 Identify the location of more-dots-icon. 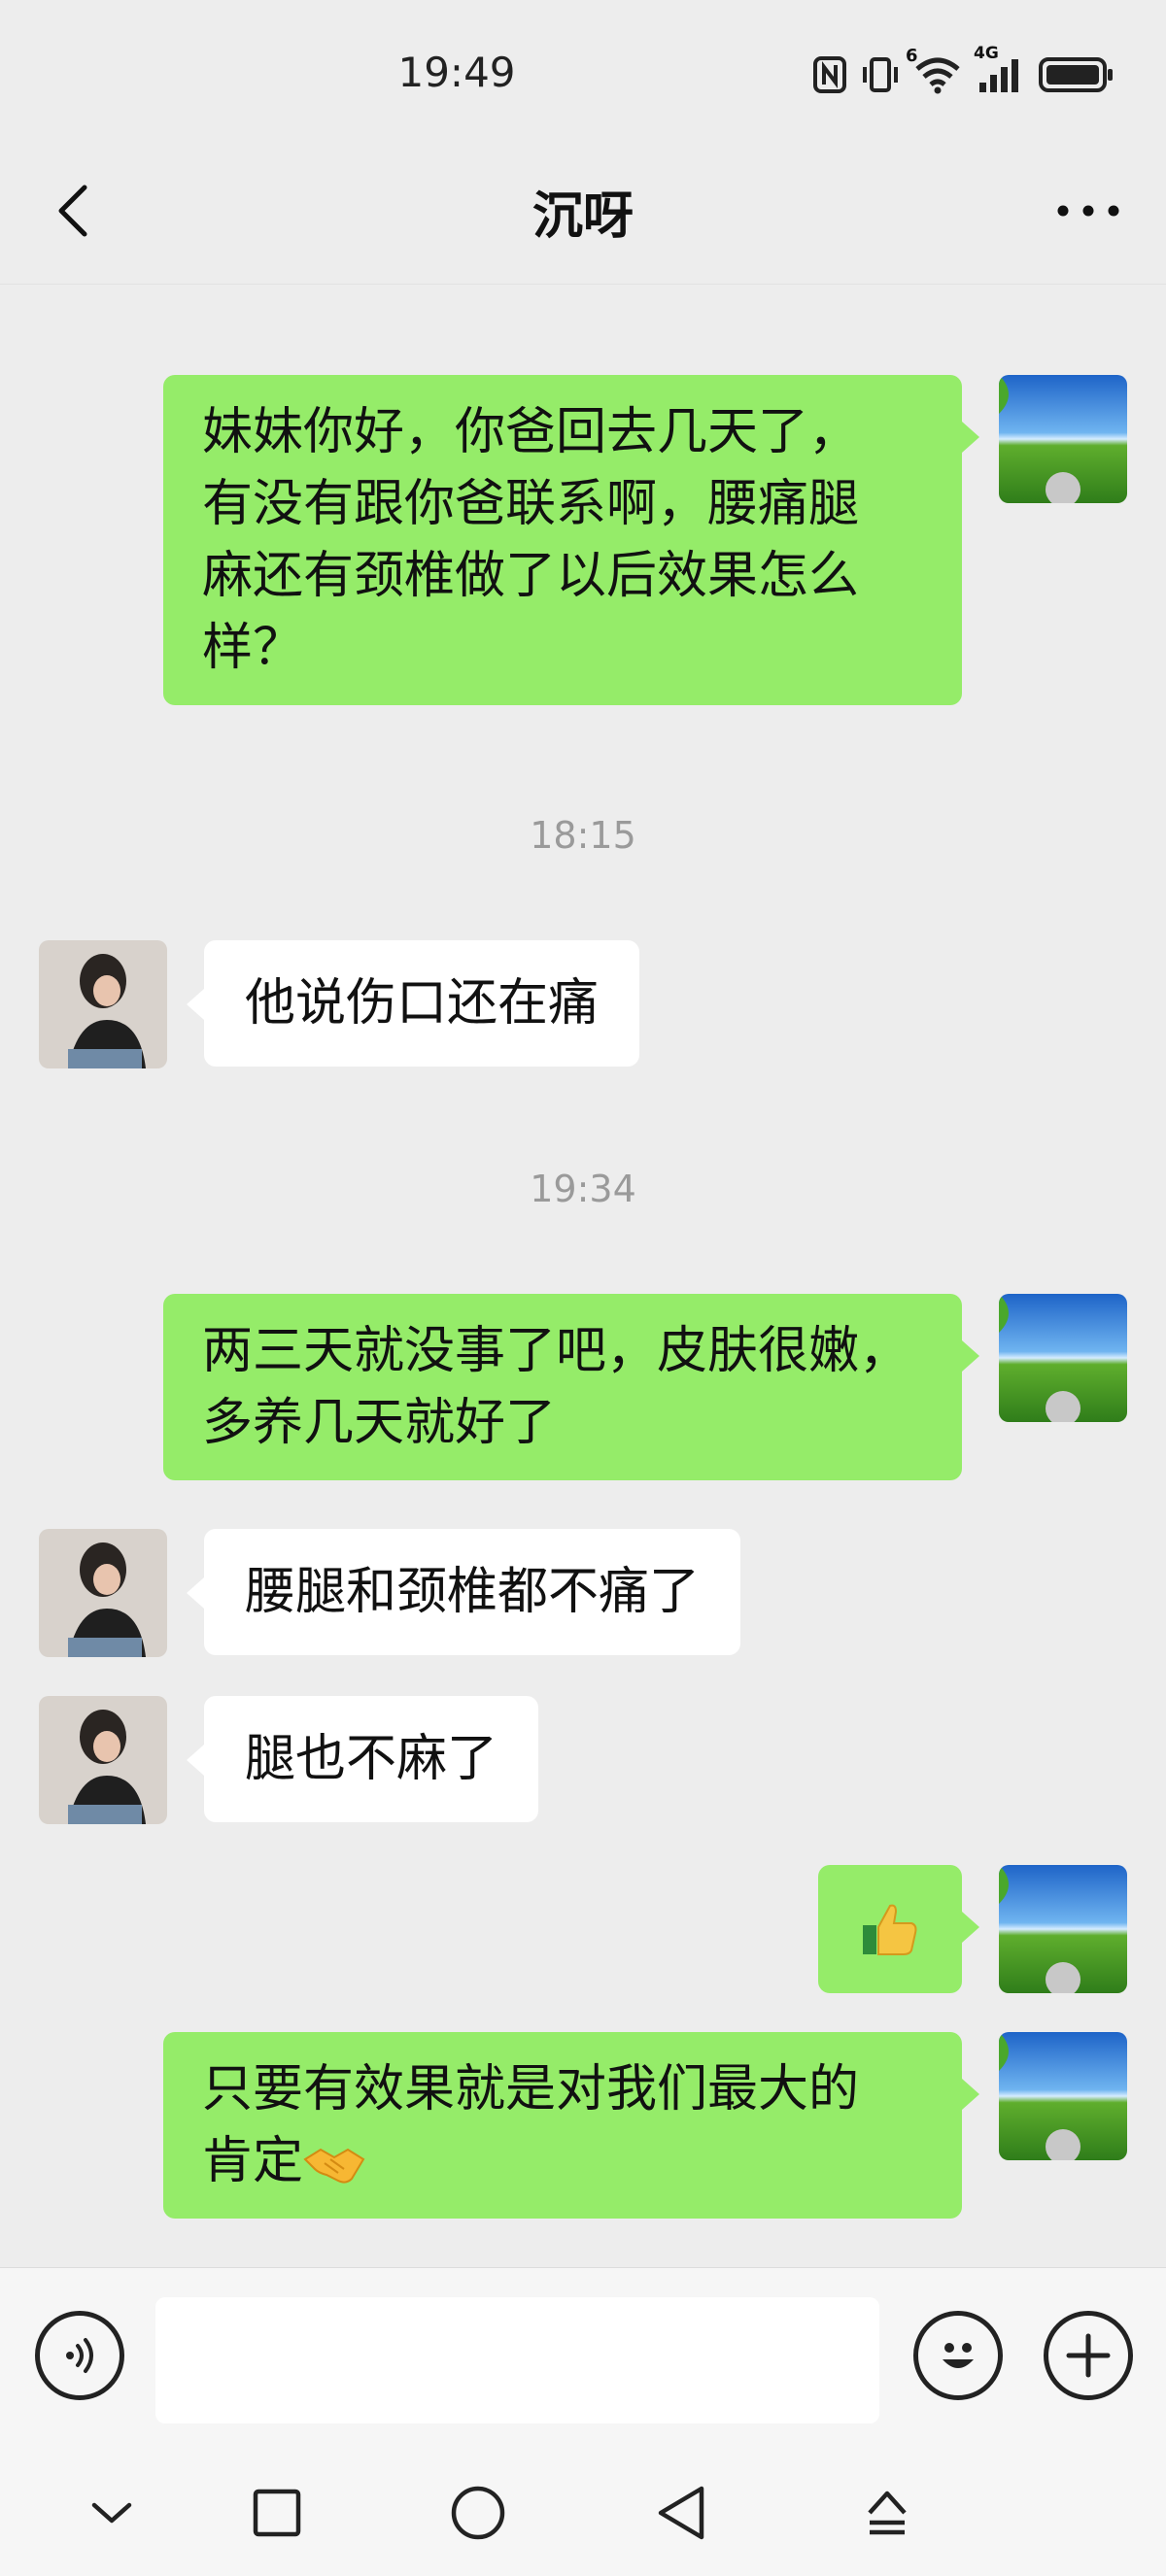
(1088, 211).